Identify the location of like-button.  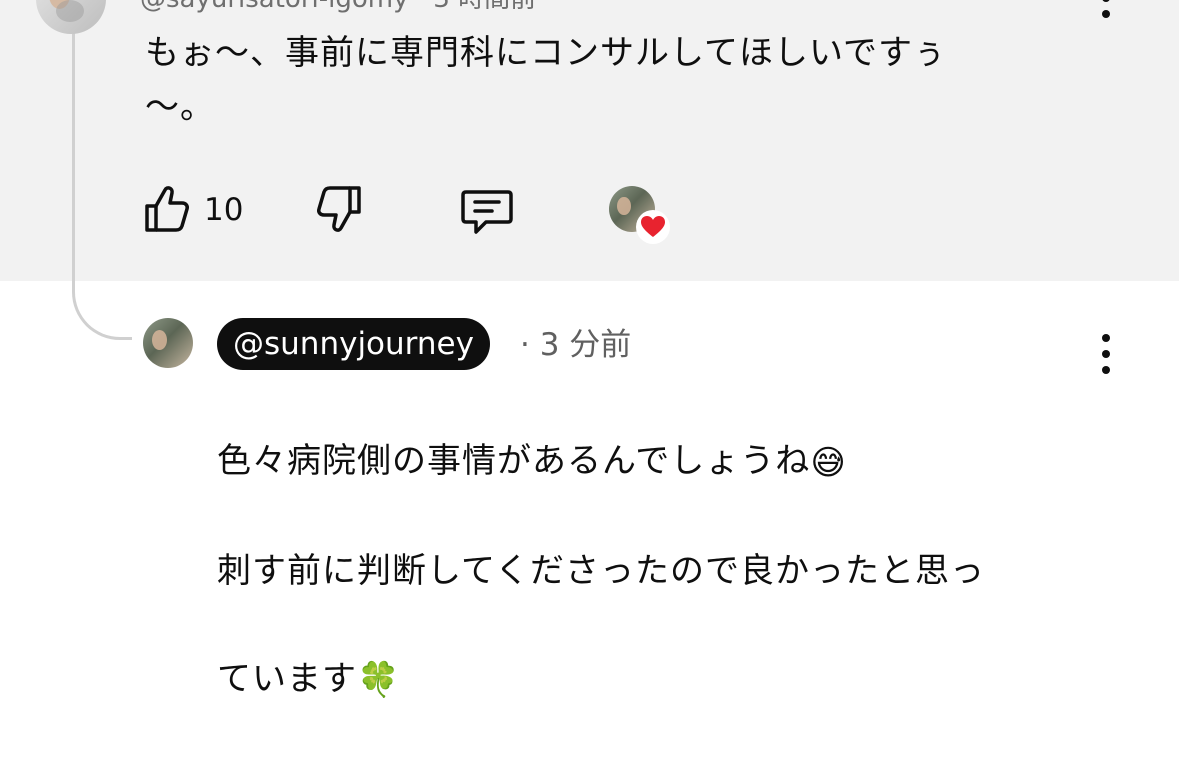
(168, 208).